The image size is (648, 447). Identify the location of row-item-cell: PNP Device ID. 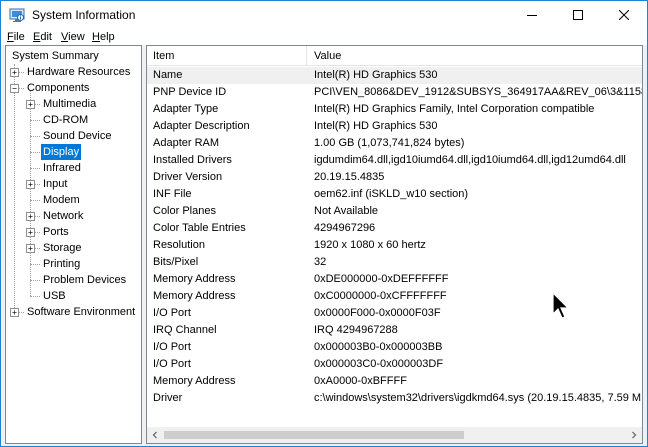
(190, 92).